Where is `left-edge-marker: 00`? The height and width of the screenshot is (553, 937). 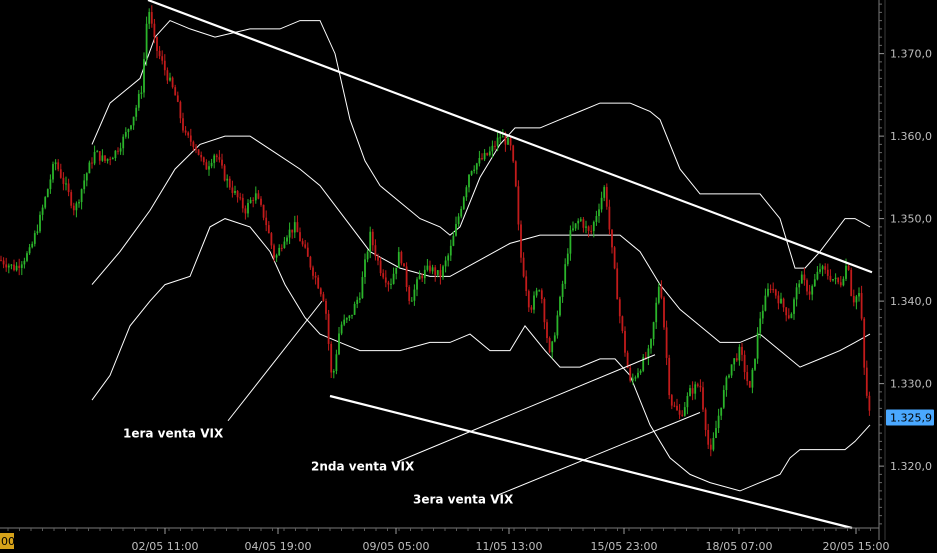 left-edge-marker: 00 is located at coordinates (7, 541).